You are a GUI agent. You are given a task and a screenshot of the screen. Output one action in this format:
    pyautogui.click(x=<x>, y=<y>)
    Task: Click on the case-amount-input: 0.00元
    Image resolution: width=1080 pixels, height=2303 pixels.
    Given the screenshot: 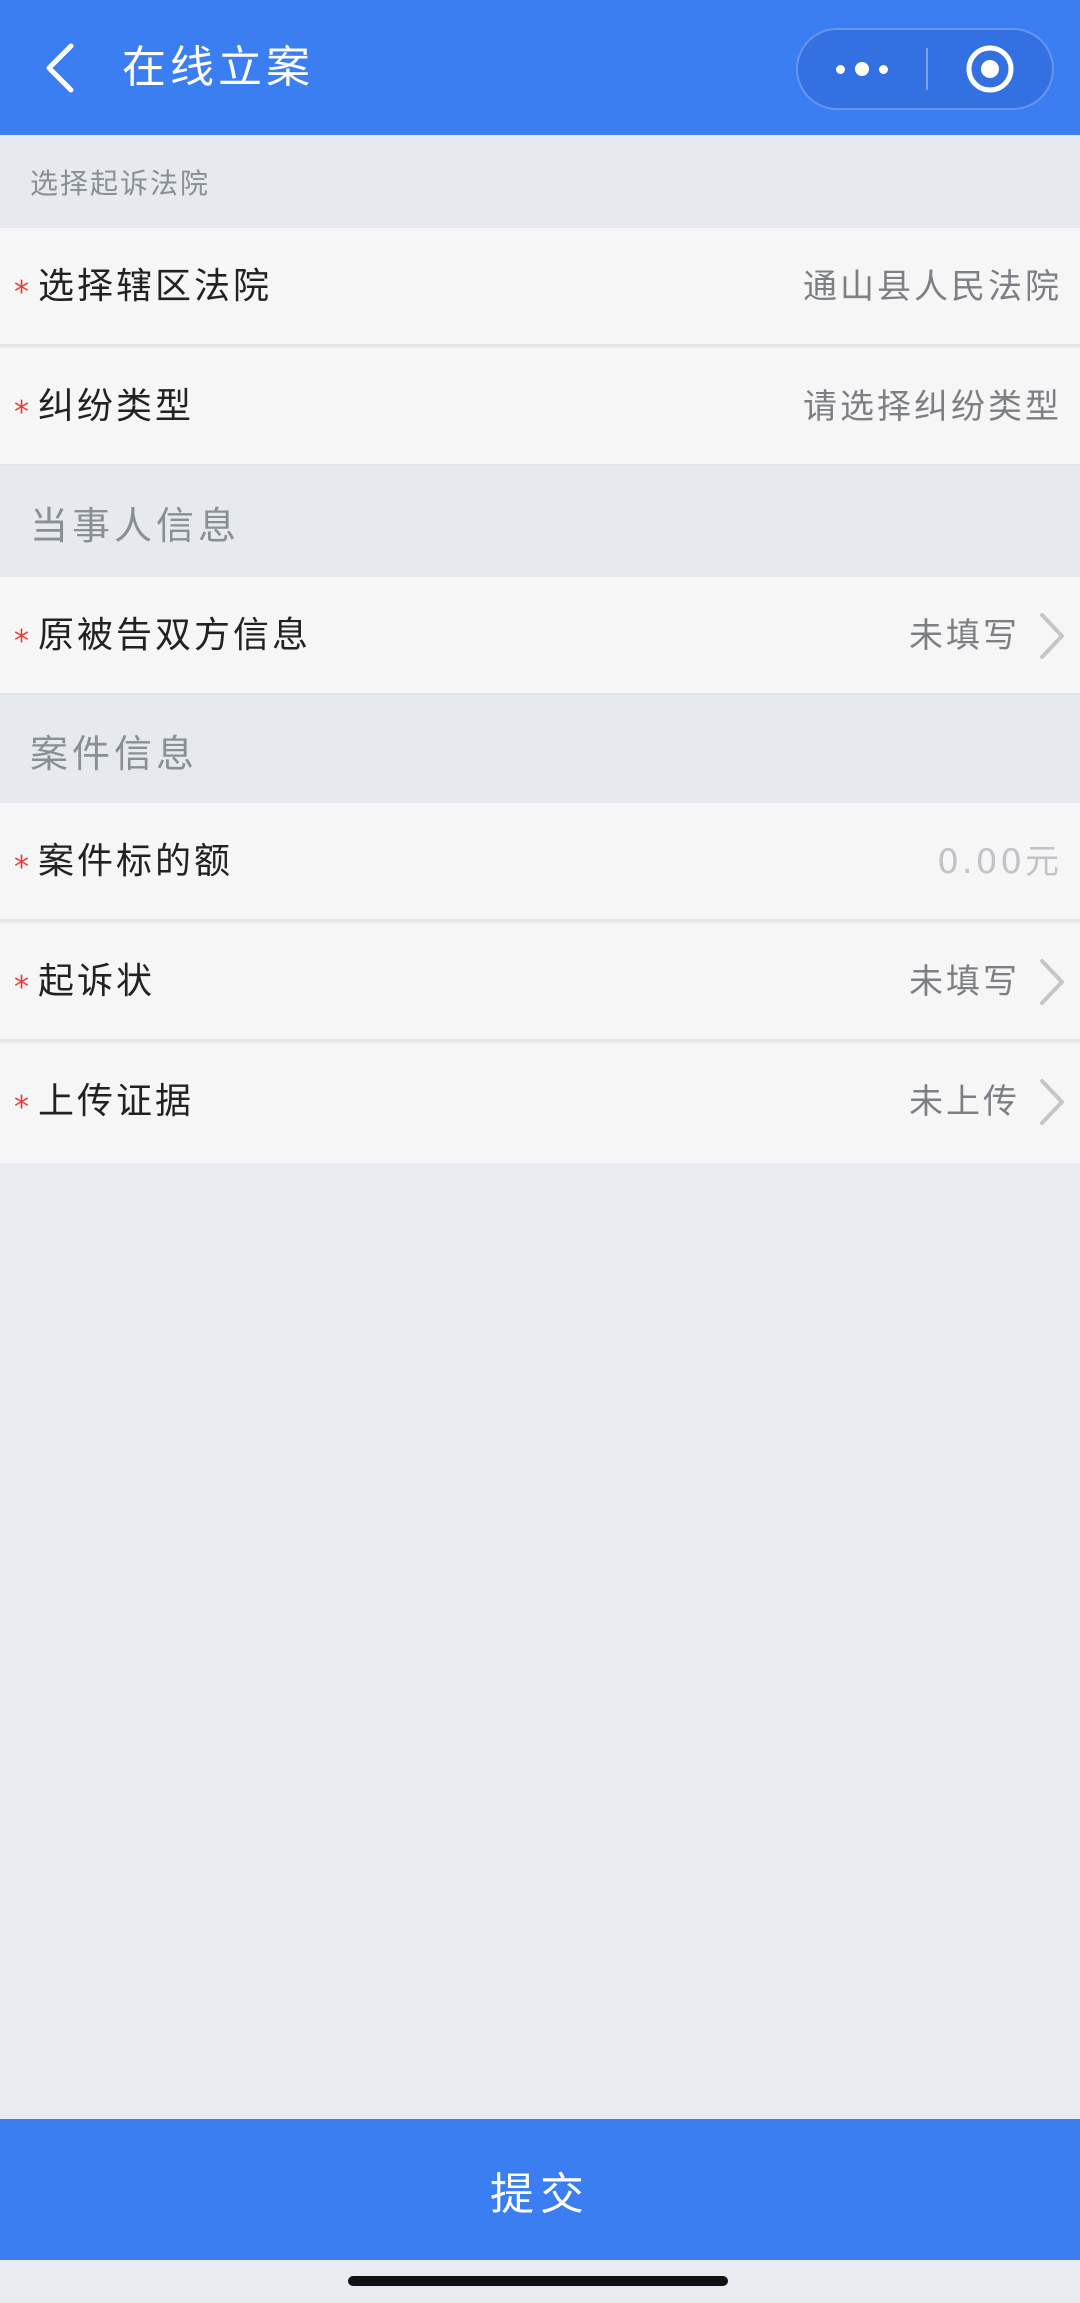 What is the action you would take?
    pyautogui.click(x=999, y=862)
    